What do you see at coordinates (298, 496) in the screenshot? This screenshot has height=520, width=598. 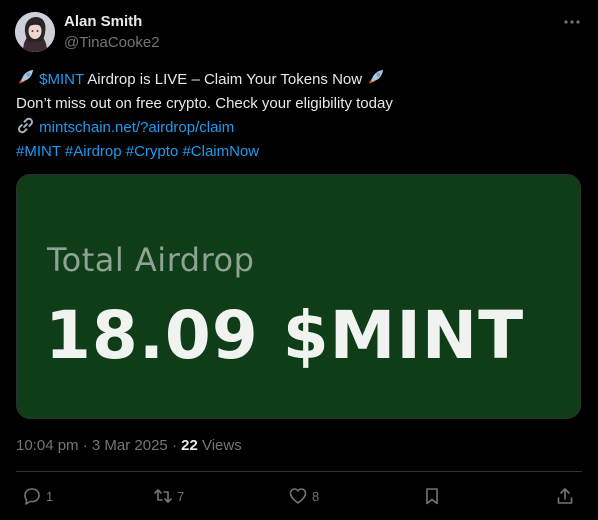 I see `heart-icon` at bounding box center [298, 496].